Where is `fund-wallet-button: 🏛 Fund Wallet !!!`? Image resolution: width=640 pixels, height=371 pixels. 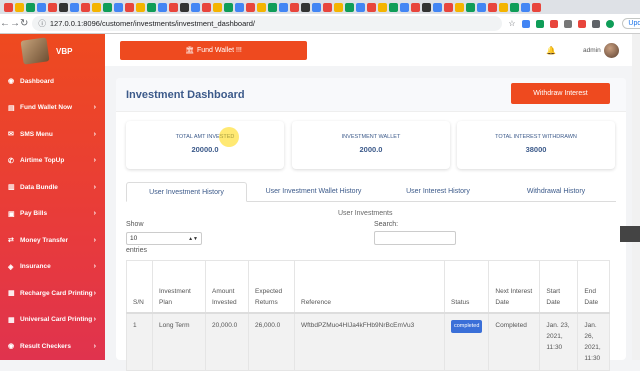
fund-wallet-button: 🏛 Fund Wallet !!! is located at coordinates (213, 50).